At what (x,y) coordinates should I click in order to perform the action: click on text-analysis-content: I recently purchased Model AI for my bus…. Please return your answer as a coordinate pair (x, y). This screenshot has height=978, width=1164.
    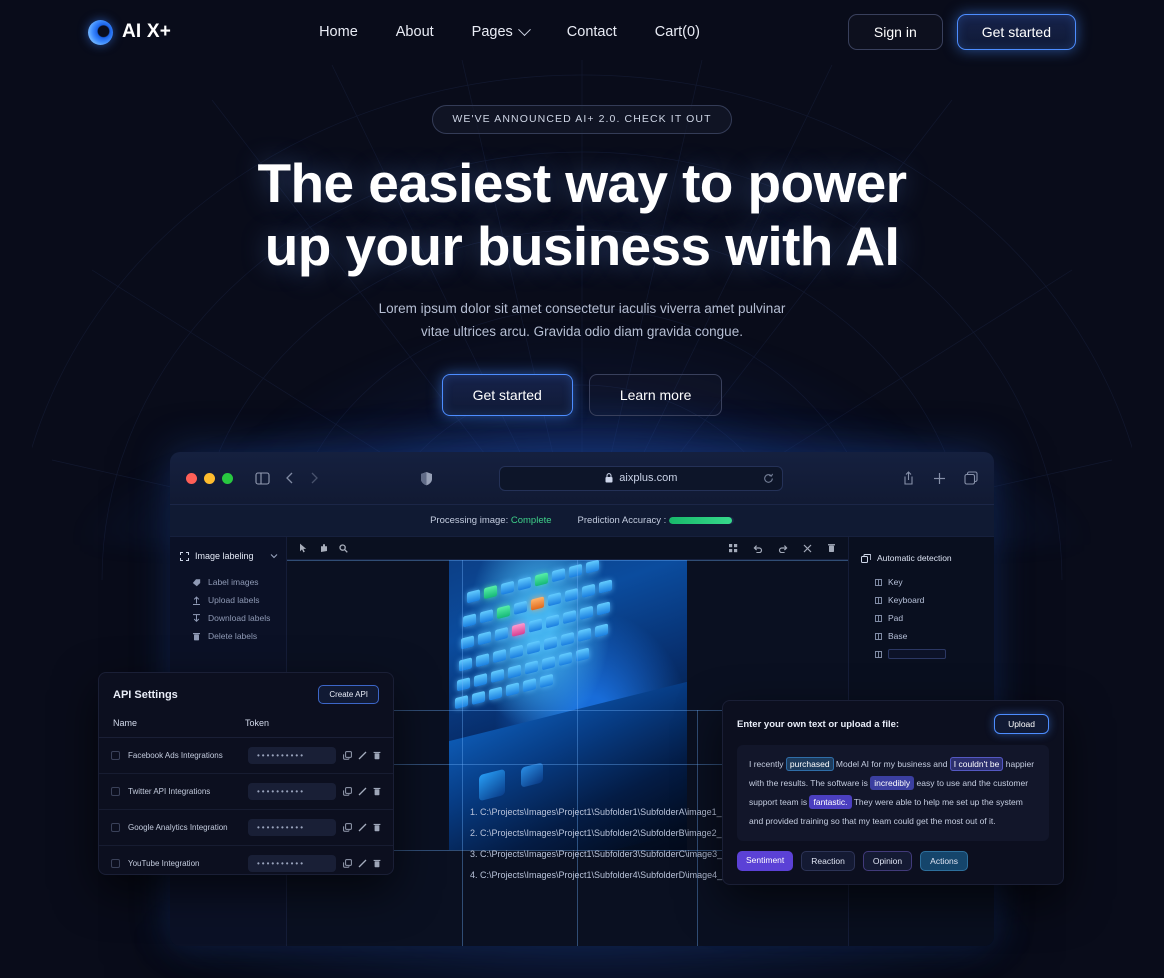
    Looking at the image, I should click on (893, 793).